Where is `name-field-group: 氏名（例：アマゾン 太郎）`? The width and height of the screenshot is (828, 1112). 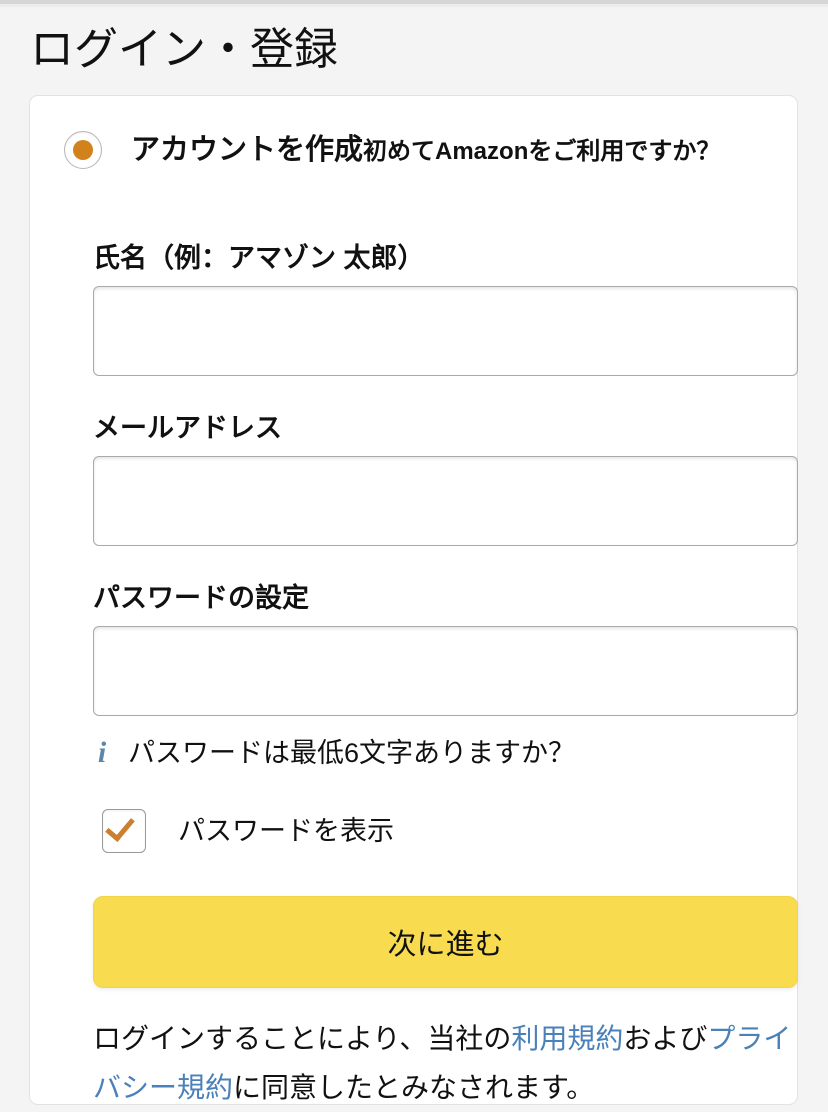
name-field-group: 氏名（例：アマゾン 太郎） is located at coordinates (445, 308).